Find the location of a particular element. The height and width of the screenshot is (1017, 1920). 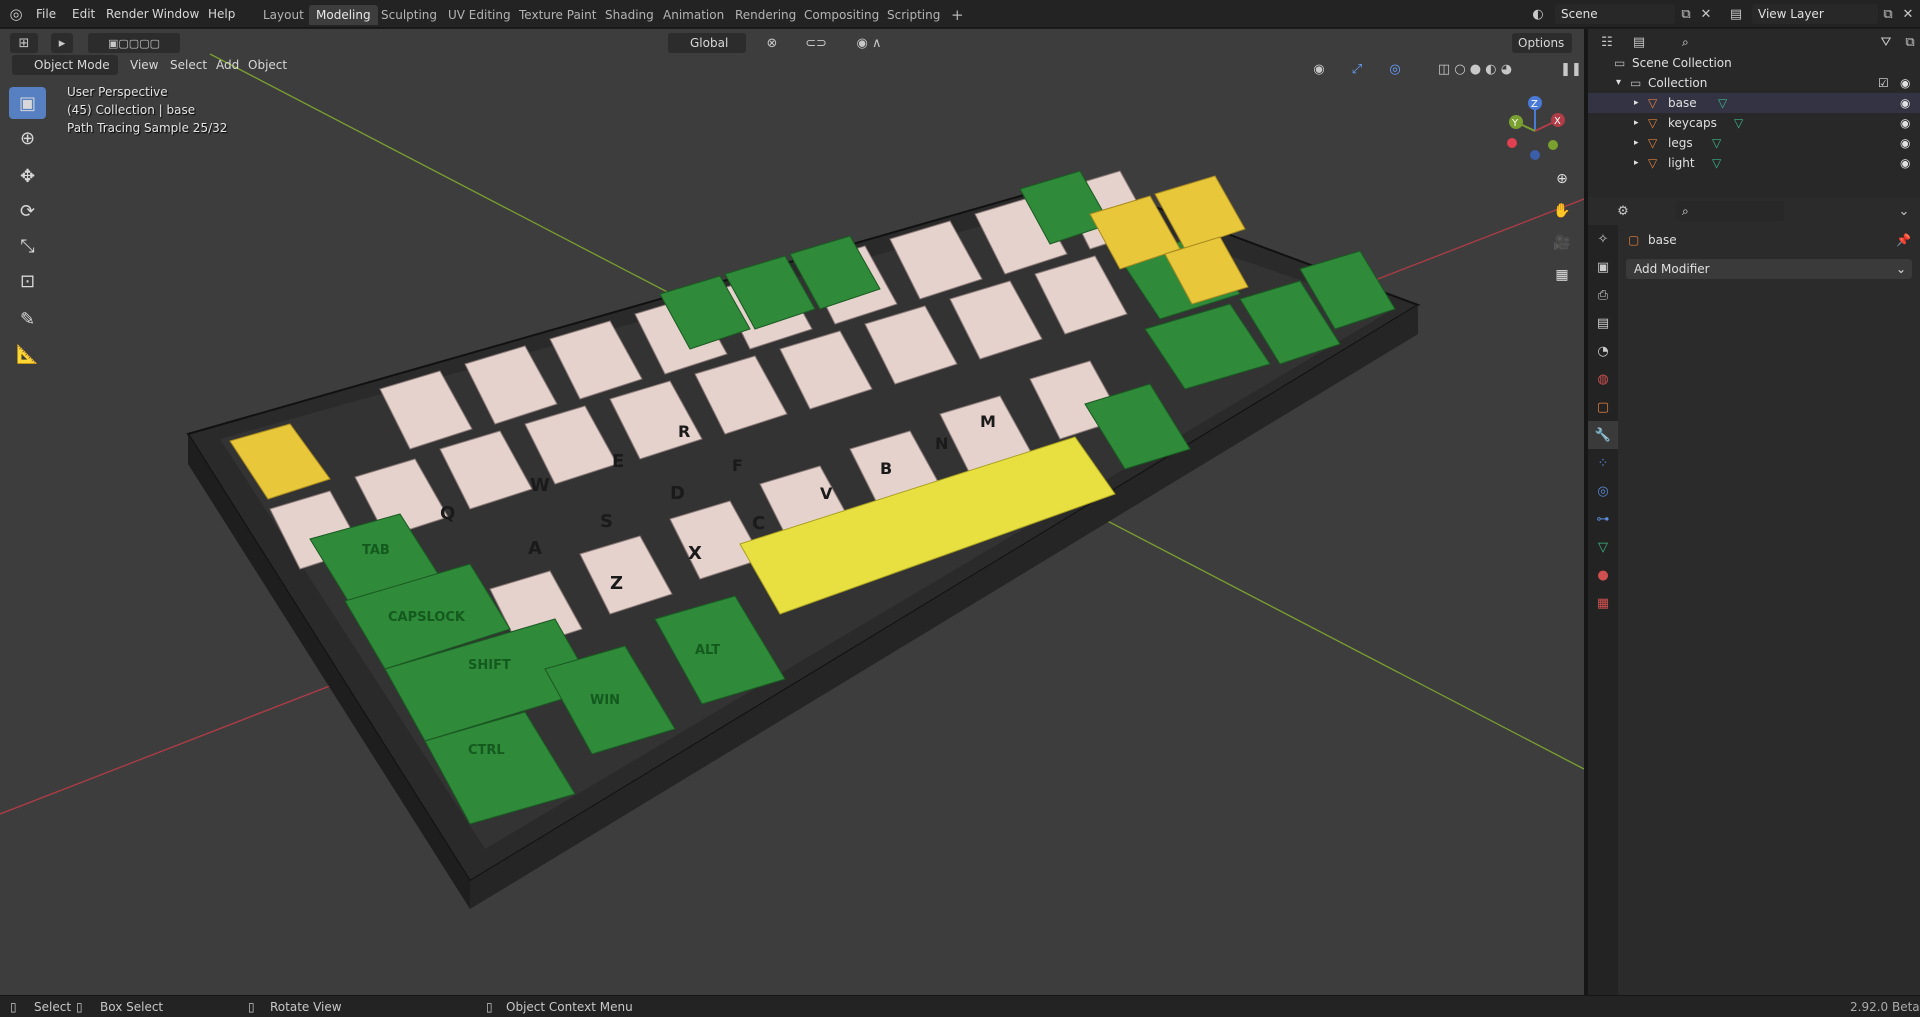

add-modifier-dropdown: Add Modifier ⌄ is located at coordinates (1769, 269).